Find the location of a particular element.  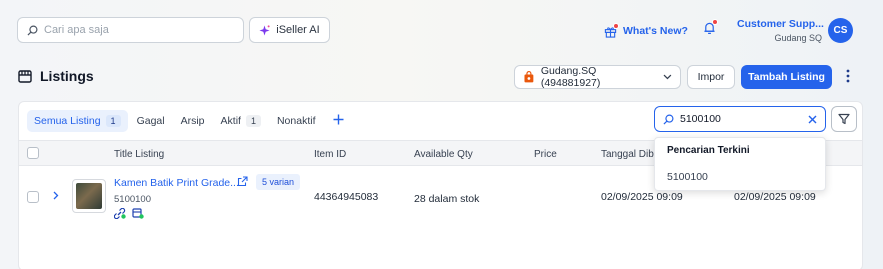

user-menu: Customer Supp... Gudang SQ is located at coordinates (780, 30).